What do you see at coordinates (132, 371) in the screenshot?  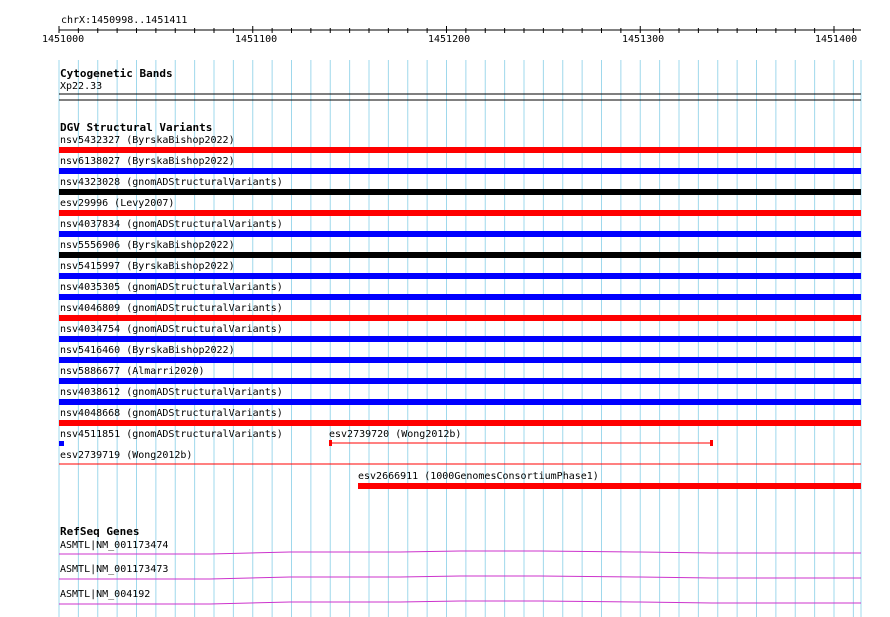 I see `variant-label: nsv5886677 (Almarri2020)` at bounding box center [132, 371].